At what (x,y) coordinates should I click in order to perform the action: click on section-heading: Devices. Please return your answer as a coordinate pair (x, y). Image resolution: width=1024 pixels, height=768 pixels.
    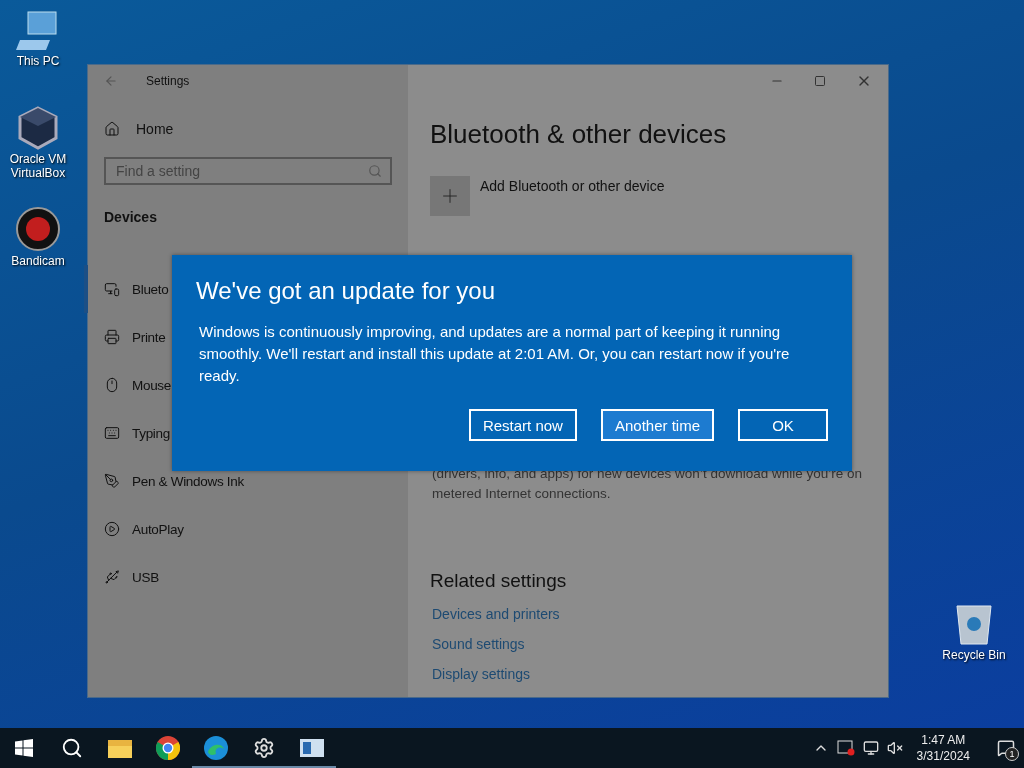
    Looking at the image, I should click on (130, 216).